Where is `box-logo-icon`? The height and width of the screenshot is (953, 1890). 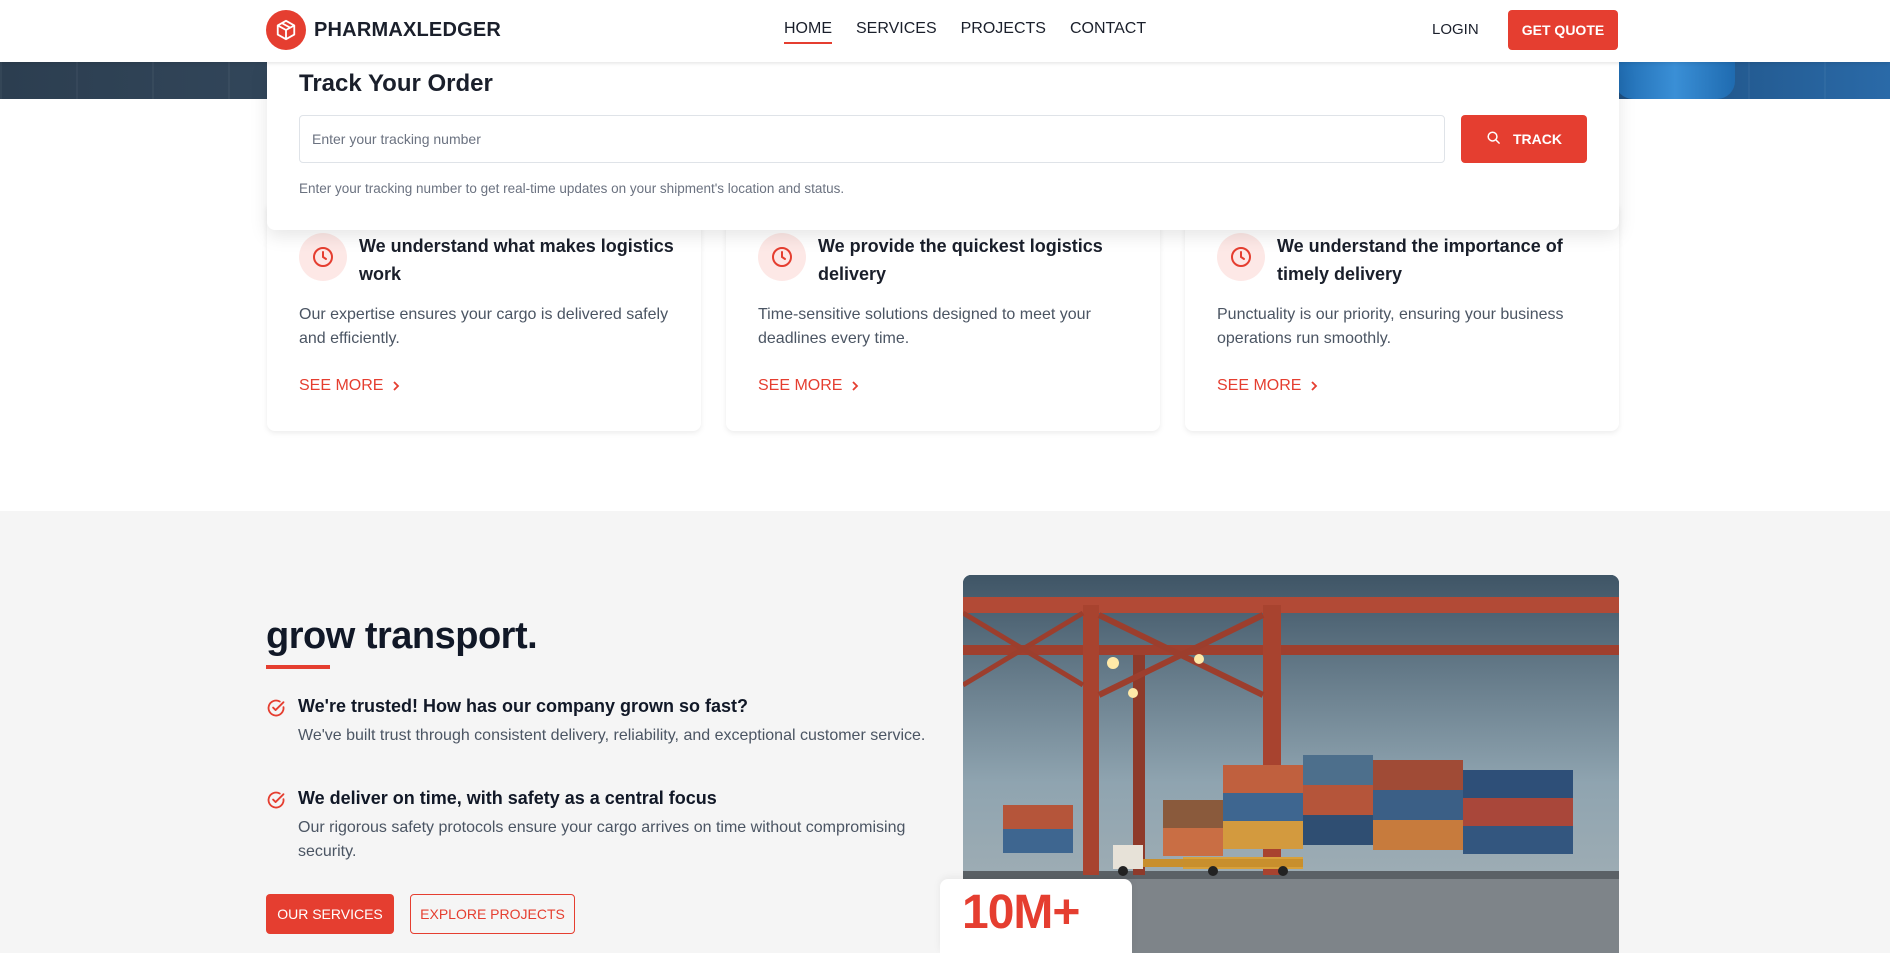 box-logo-icon is located at coordinates (286, 30).